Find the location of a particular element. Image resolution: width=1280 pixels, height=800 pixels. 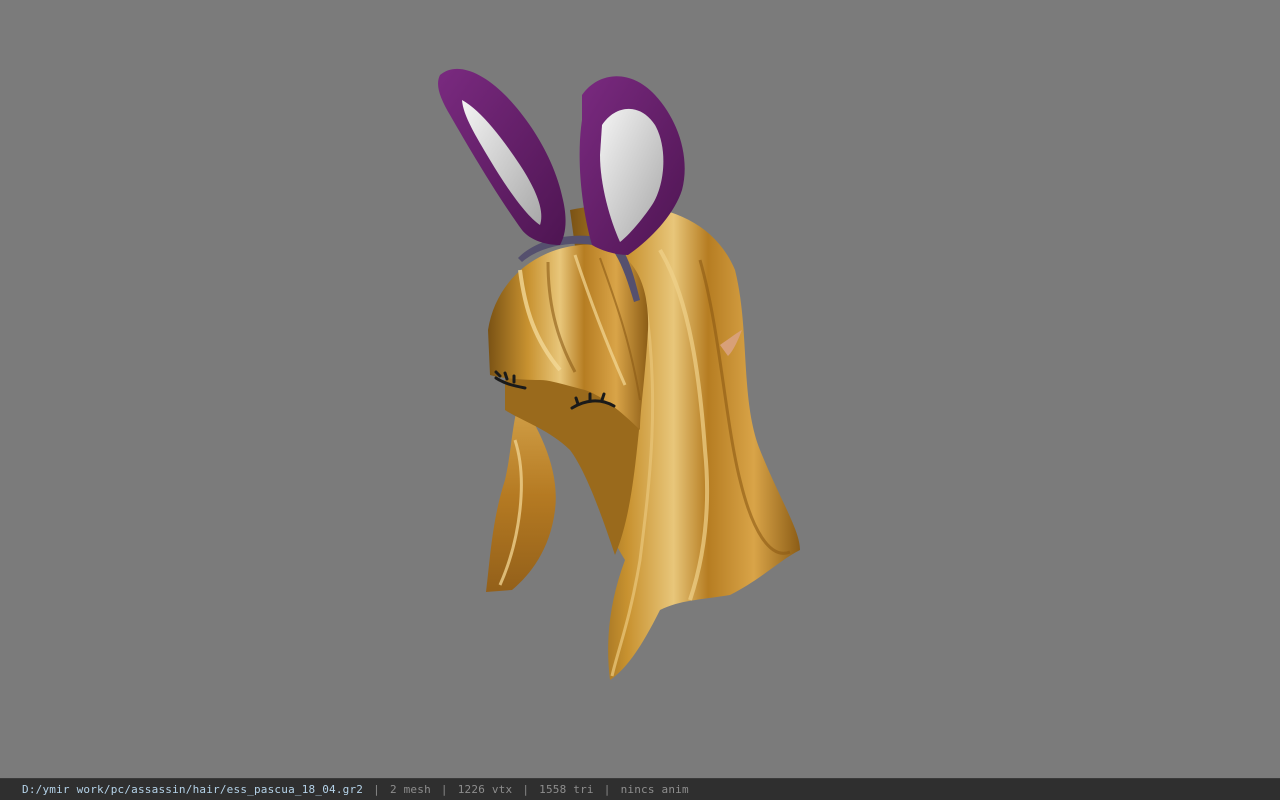

animation-status: nincs anim is located at coordinates (654, 789).